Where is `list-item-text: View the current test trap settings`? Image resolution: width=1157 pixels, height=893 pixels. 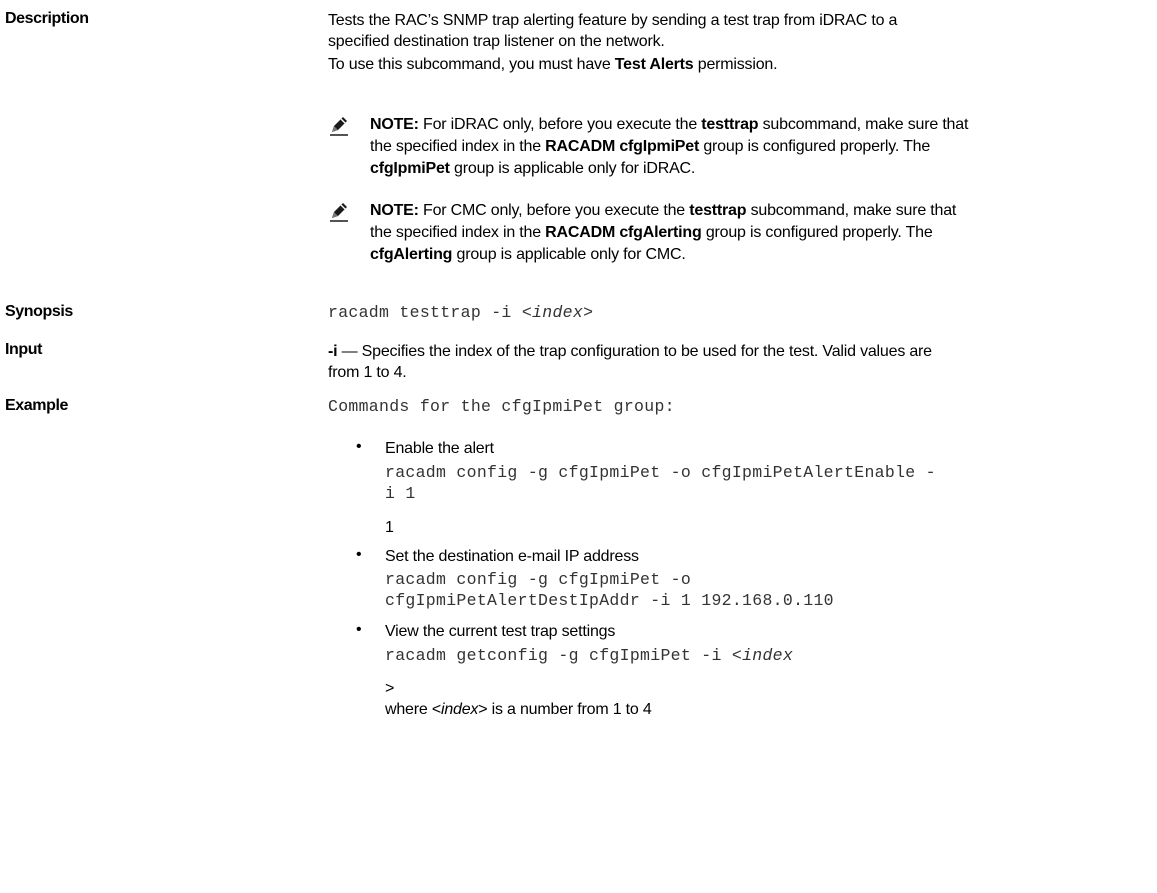
list-item-text: View the current test trap settings is located at coordinates (500, 631).